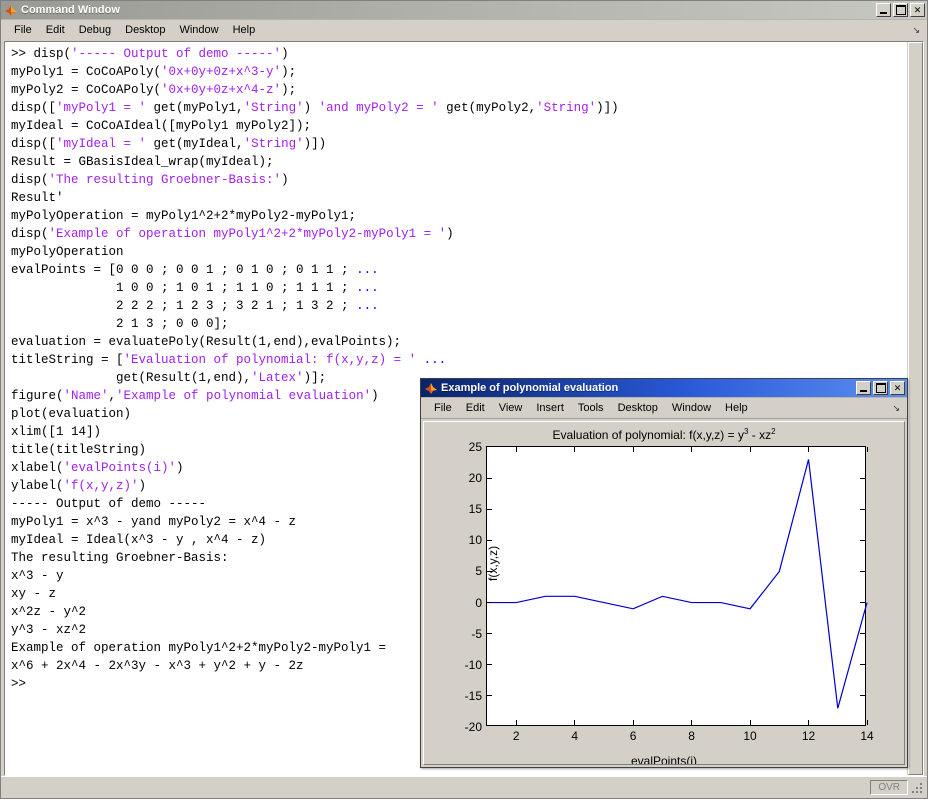 The image size is (928, 799). Describe the element at coordinates (478, 602) in the screenshot. I see `y-tick-label: 0` at that location.